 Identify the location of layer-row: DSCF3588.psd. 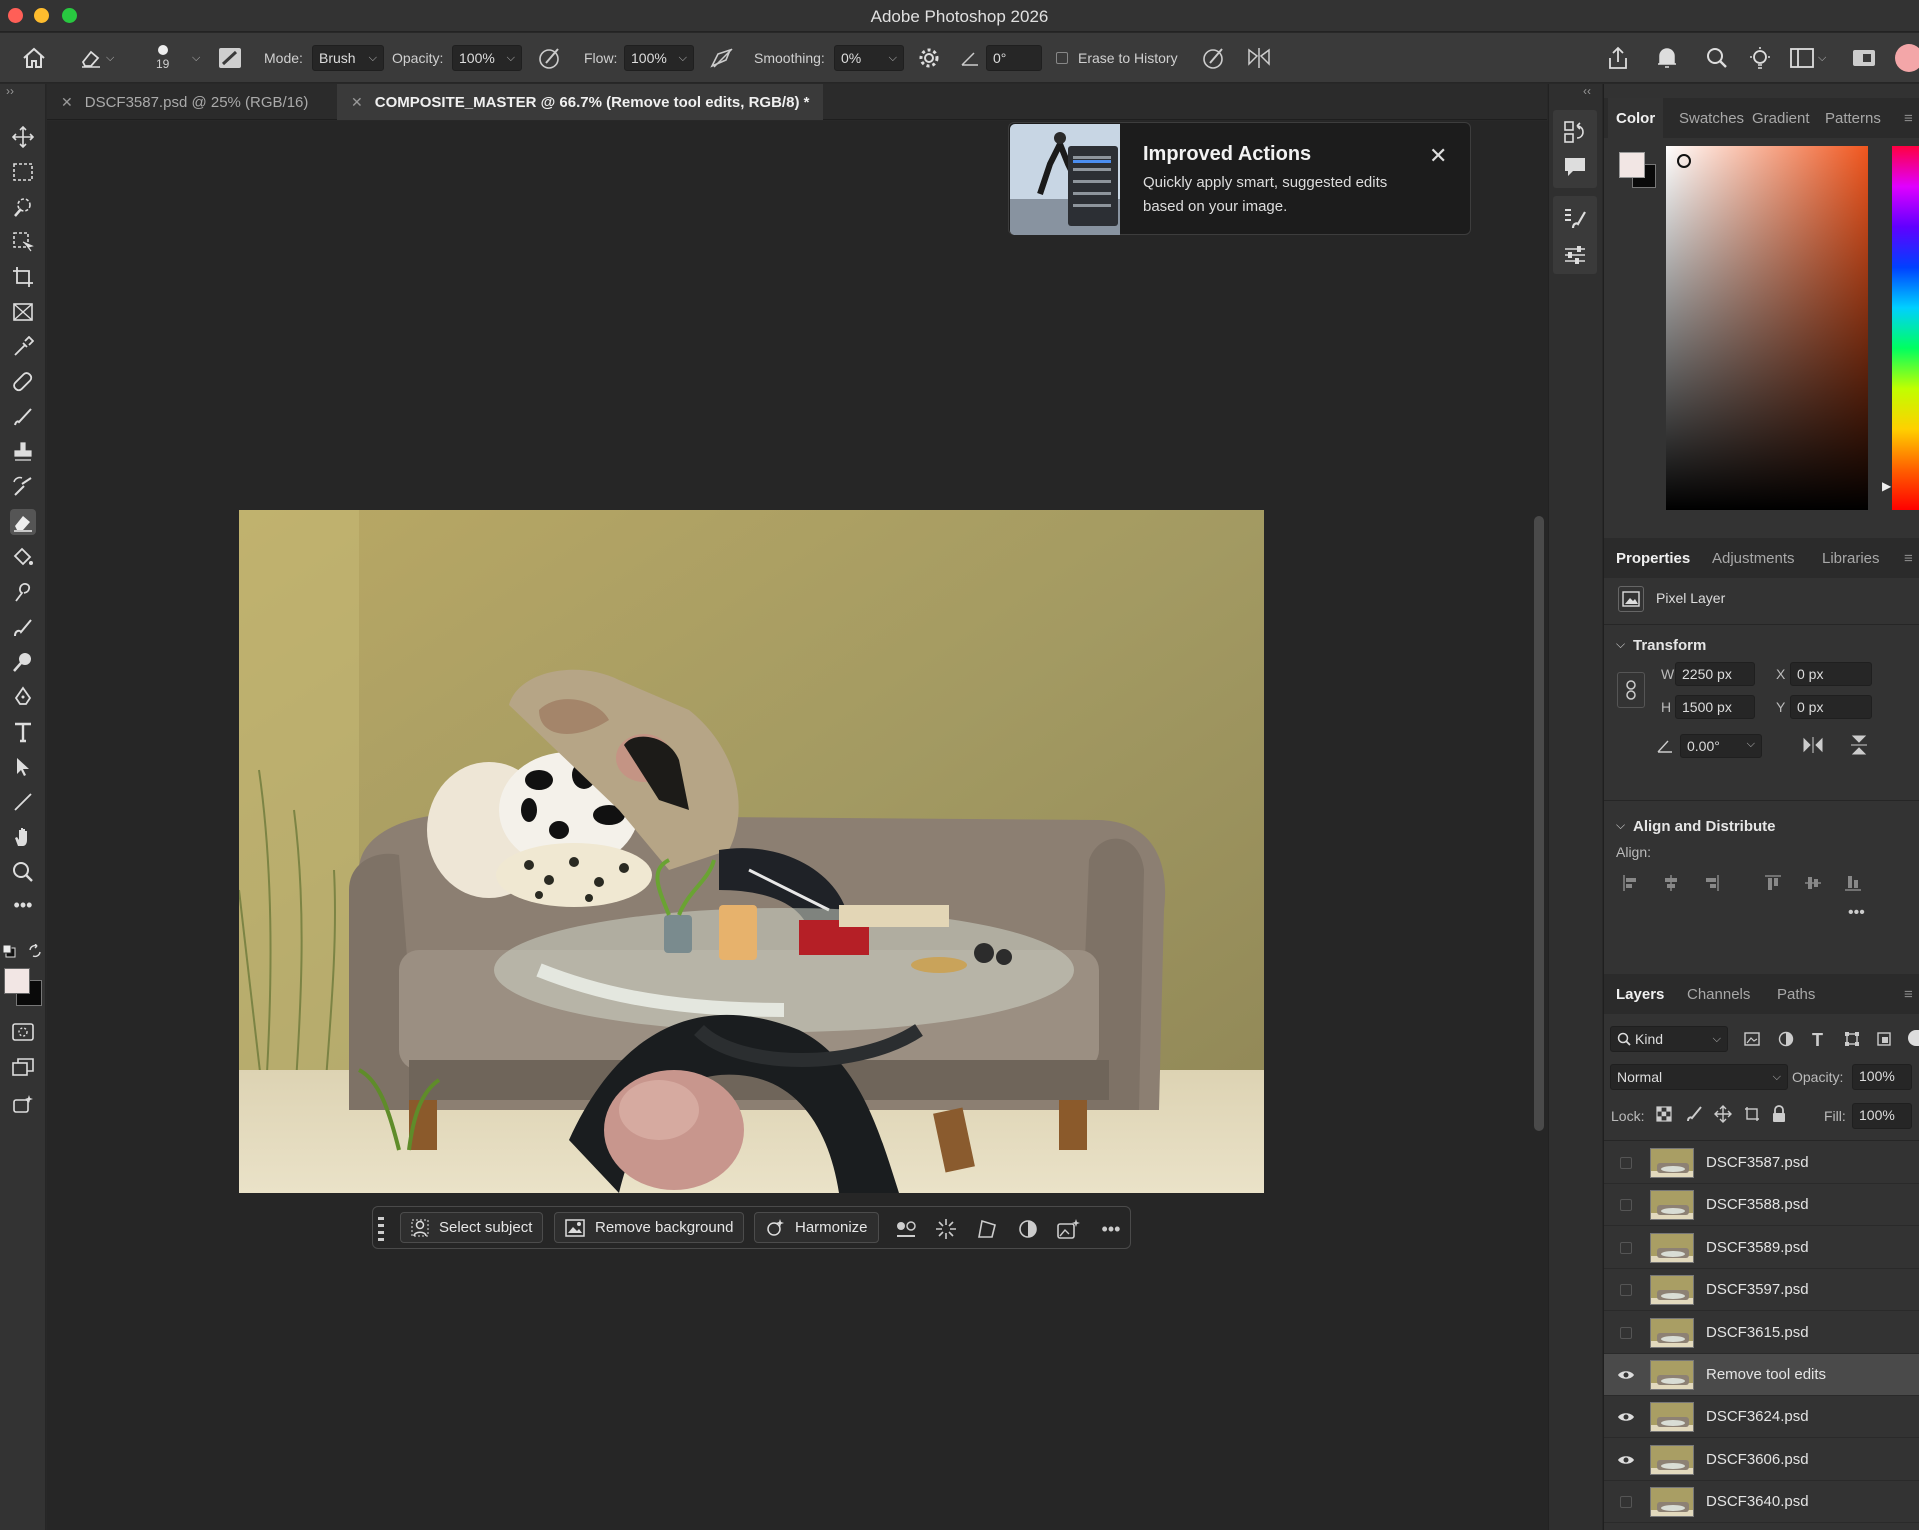
(1761, 1205).